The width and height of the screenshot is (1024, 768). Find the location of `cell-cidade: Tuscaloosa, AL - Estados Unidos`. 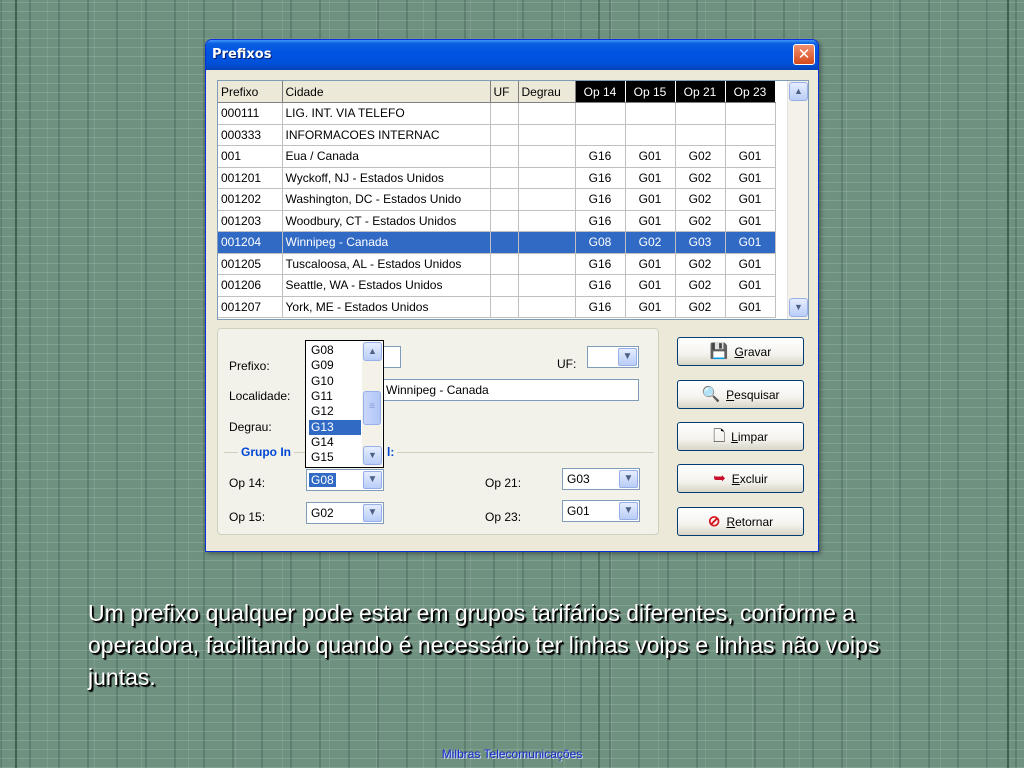

cell-cidade: Tuscaloosa, AL - Estados Unidos is located at coordinates (386, 264).